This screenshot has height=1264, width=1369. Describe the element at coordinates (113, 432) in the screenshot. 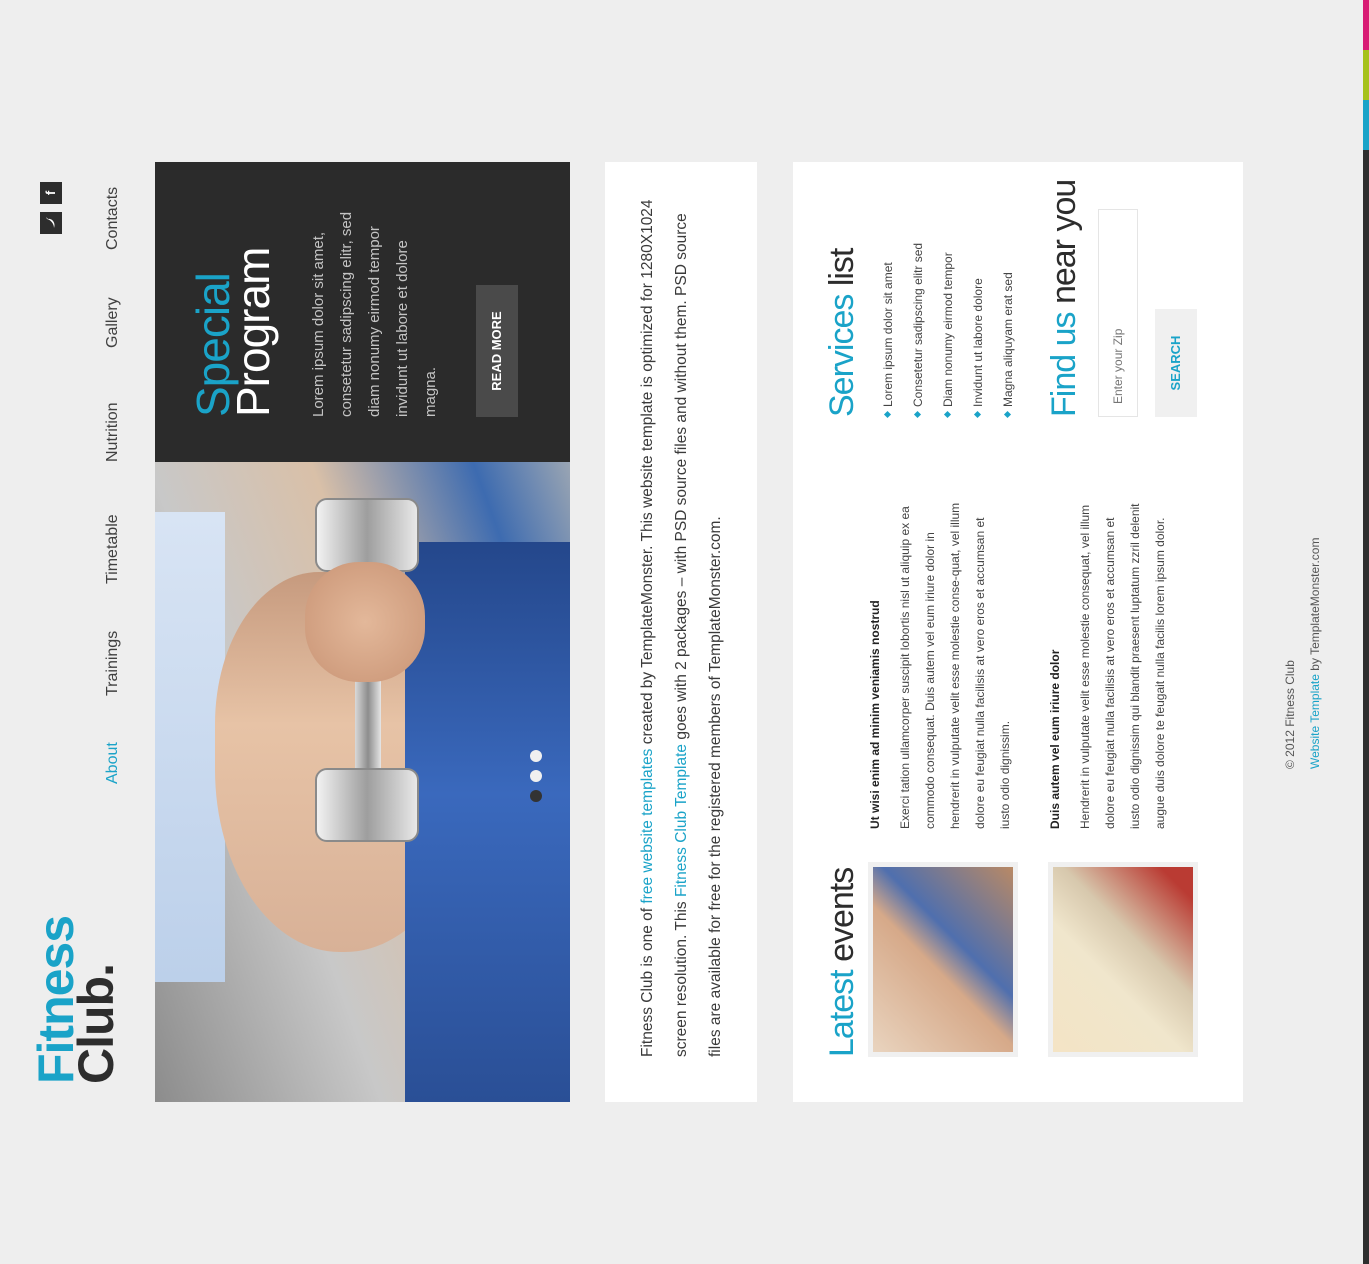

I see `nav-item-nutrition: Nutrition` at that location.